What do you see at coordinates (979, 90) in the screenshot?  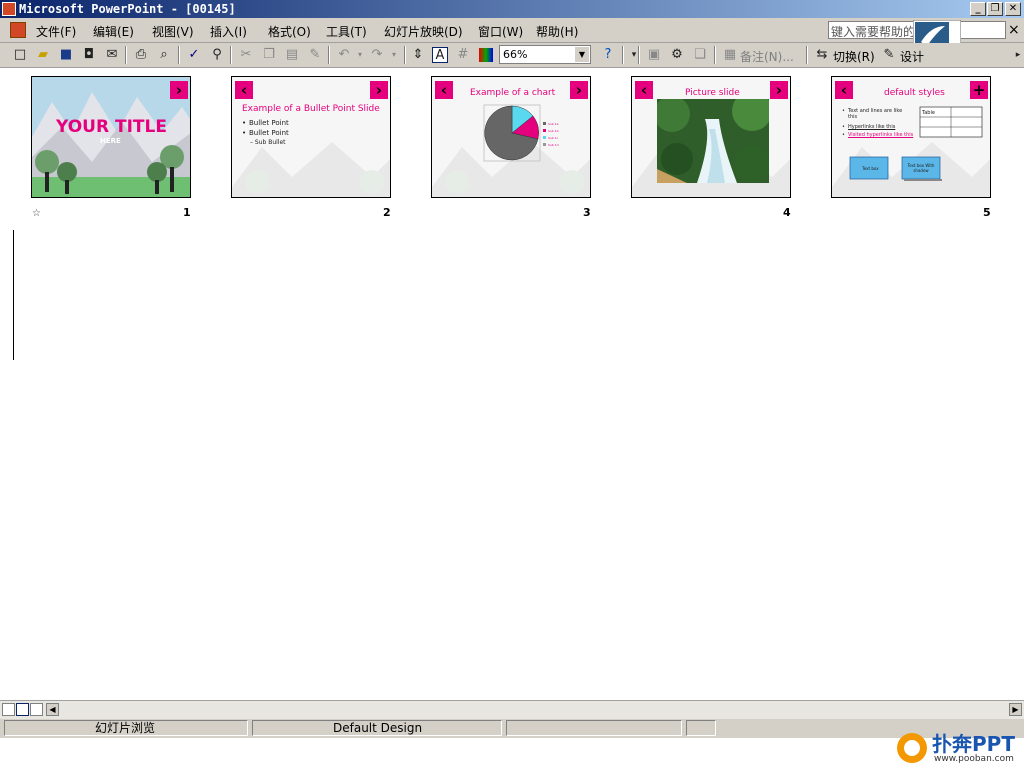 I see `home-plus-icon: +` at bounding box center [979, 90].